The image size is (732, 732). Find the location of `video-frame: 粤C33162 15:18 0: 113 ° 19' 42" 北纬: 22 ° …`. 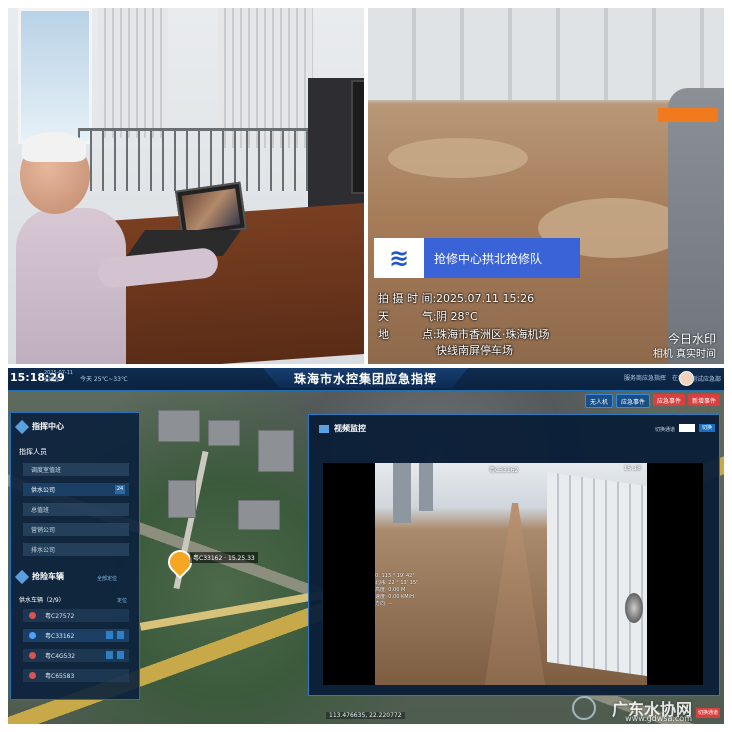

video-frame: 粤C33162 15:18 0: 113 ° 19' 42" 北纬: 22 ° … is located at coordinates (511, 574).